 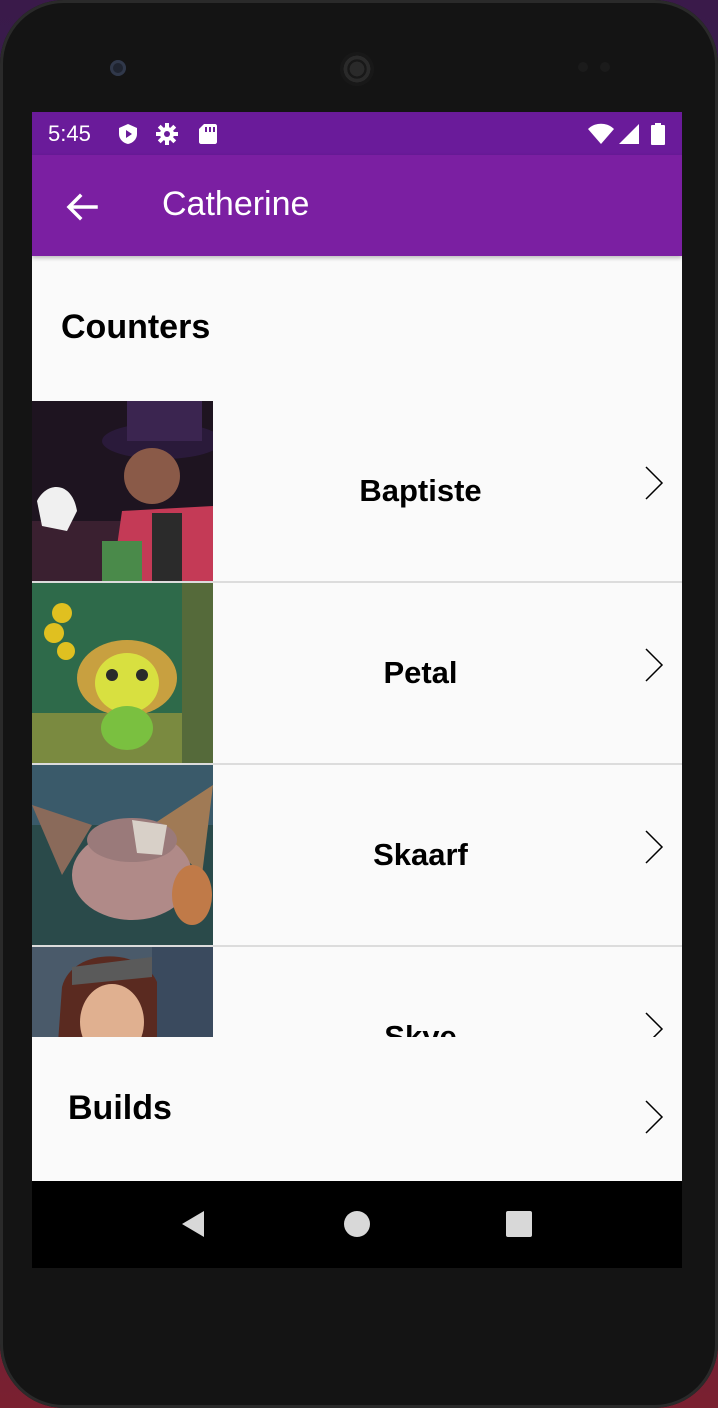 What do you see at coordinates (605, 67) in the screenshot?
I see `light-sensor` at bounding box center [605, 67].